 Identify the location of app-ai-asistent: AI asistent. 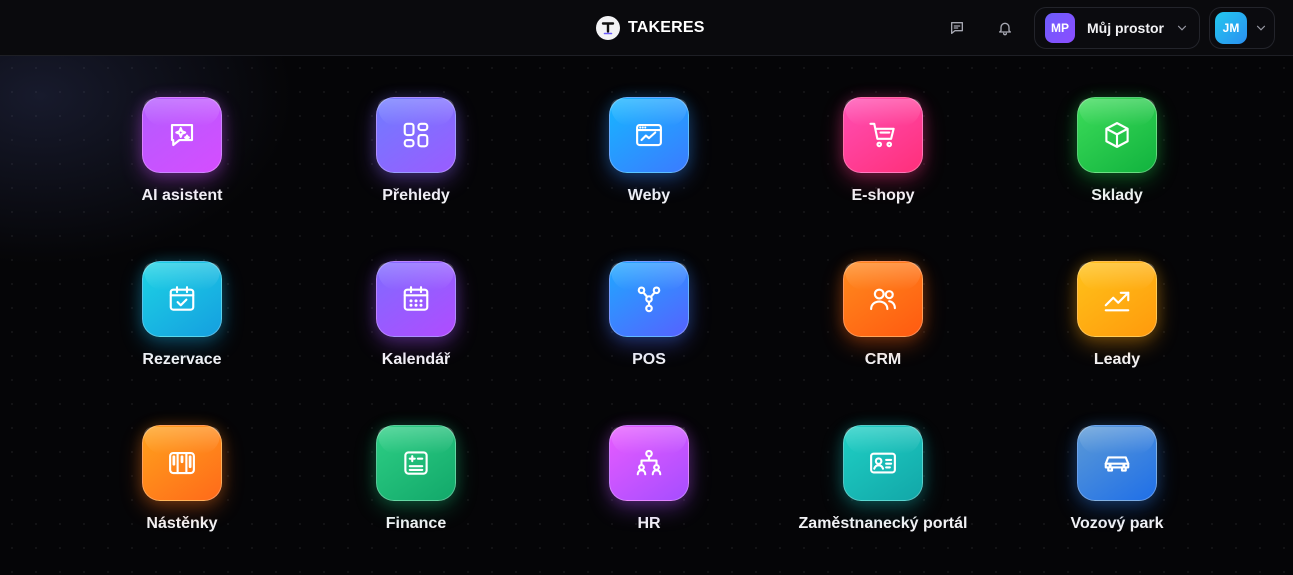
(182, 157).